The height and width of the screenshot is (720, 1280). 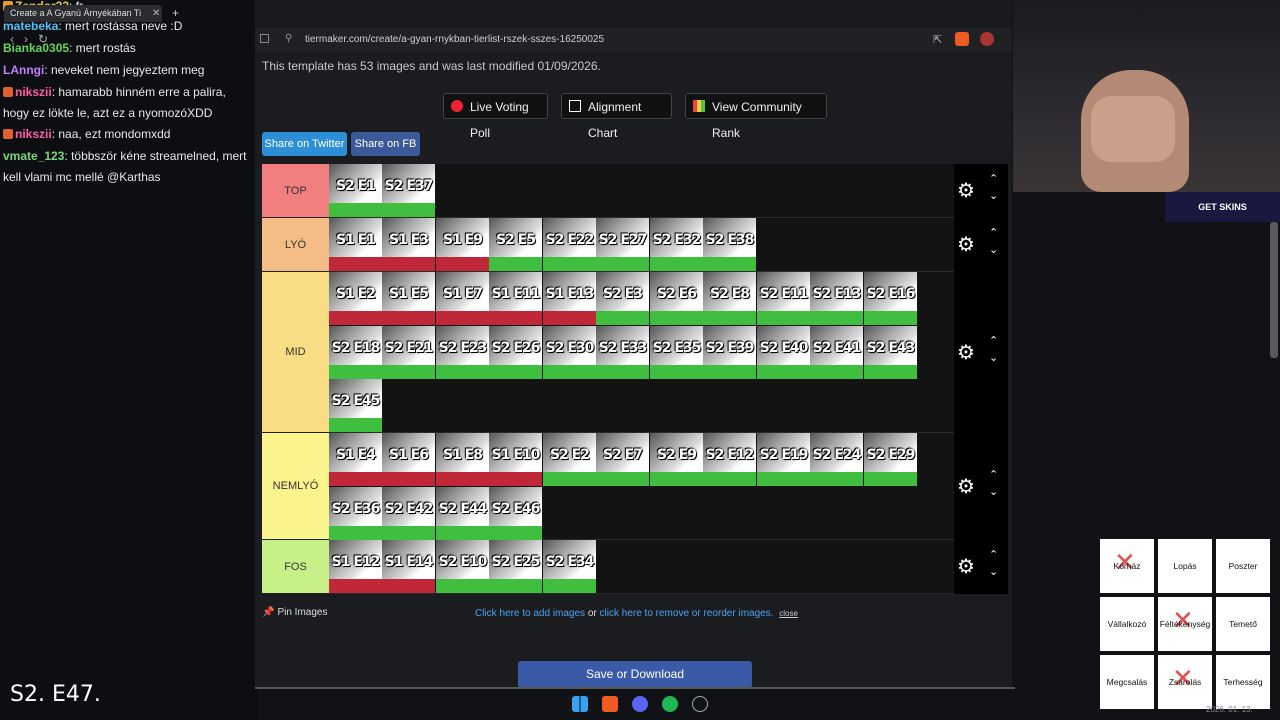 I want to click on episode-image: S2 E19, so click(x=783, y=459).